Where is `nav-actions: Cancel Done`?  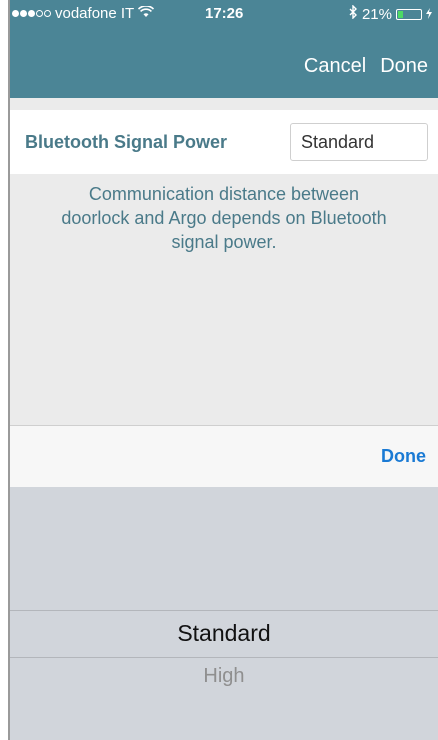
nav-actions: Cancel Done is located at coordinates (366, 66).